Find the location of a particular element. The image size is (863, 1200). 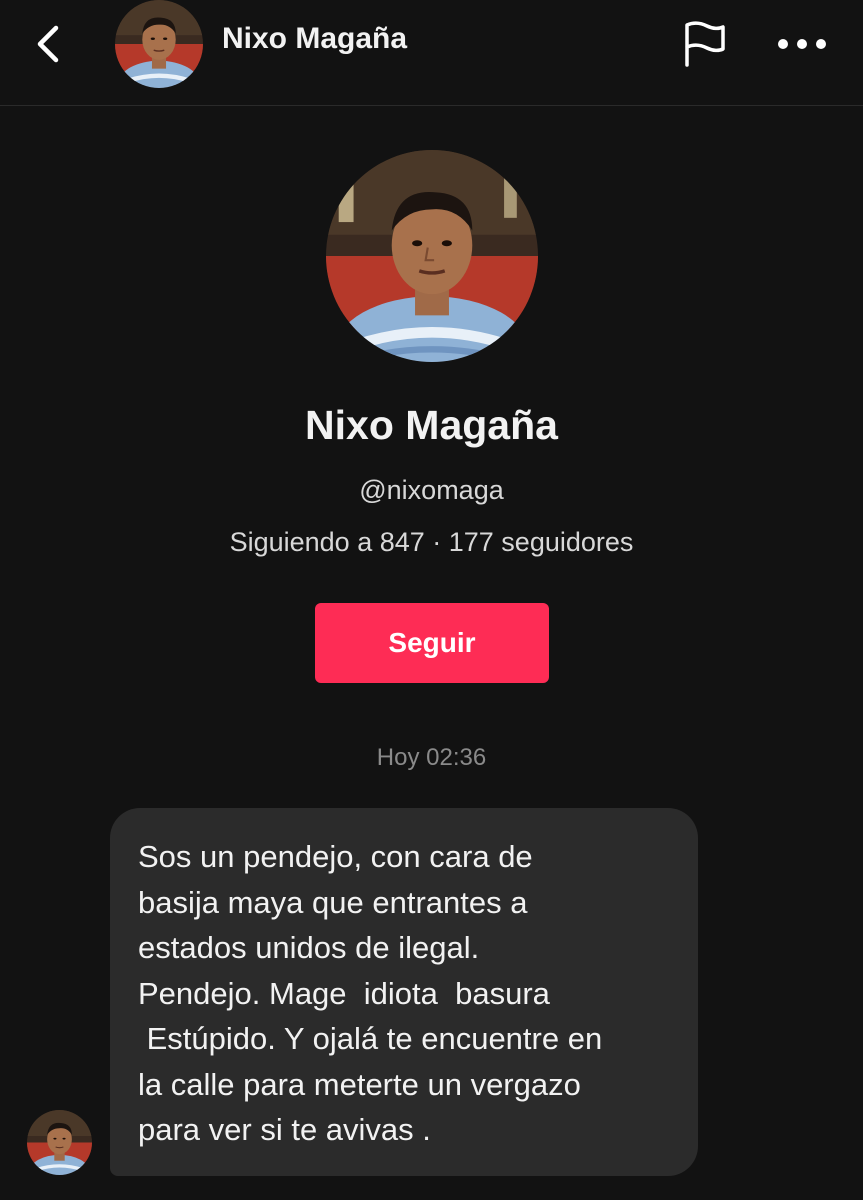

profile-handle: @nixomaga is located at coordinates (431, 490).